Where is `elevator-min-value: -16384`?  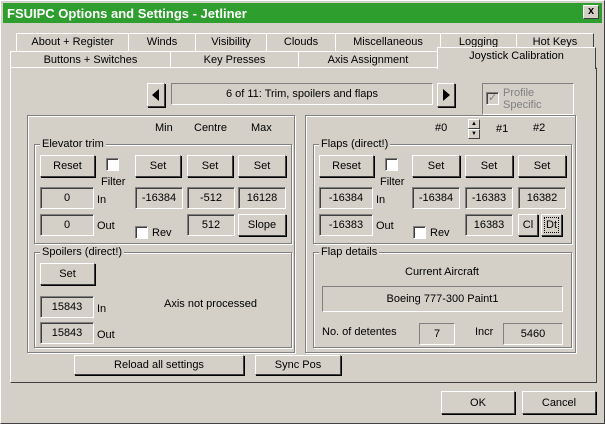
elevator-min-value: -16384 is located at coordinates (159, 198).